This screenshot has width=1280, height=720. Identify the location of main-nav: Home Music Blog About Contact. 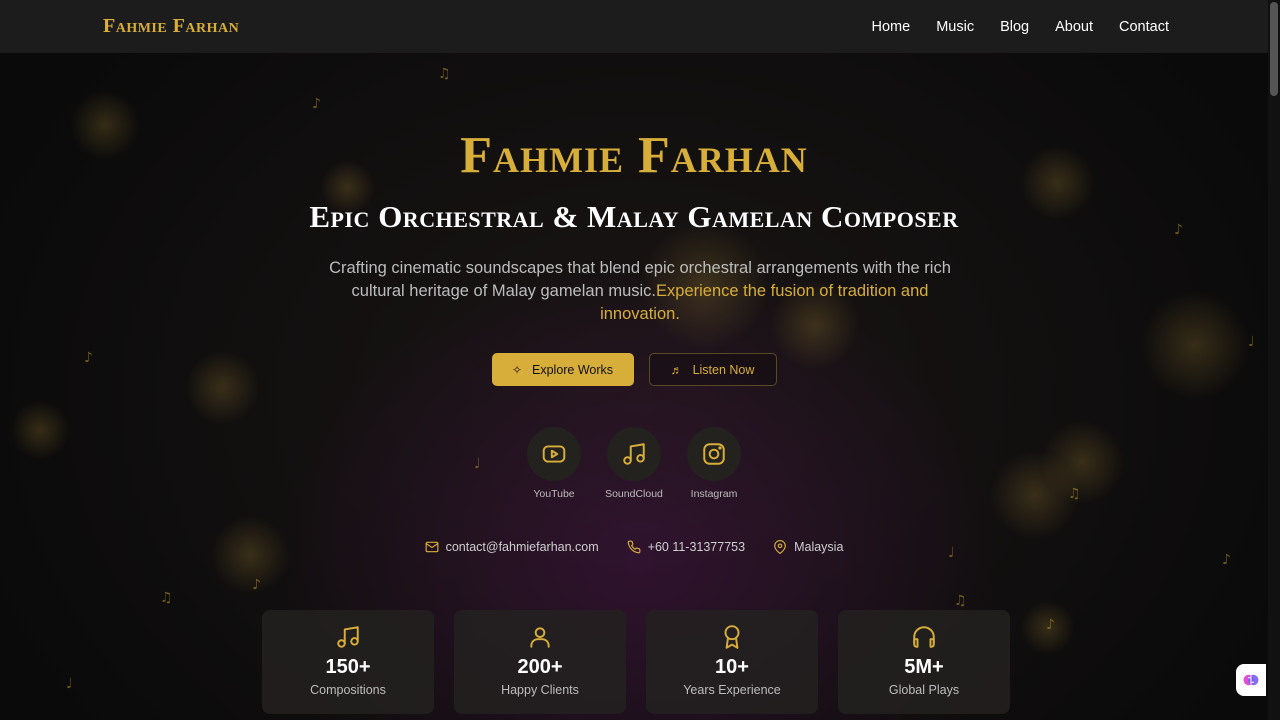
(1020, 27).